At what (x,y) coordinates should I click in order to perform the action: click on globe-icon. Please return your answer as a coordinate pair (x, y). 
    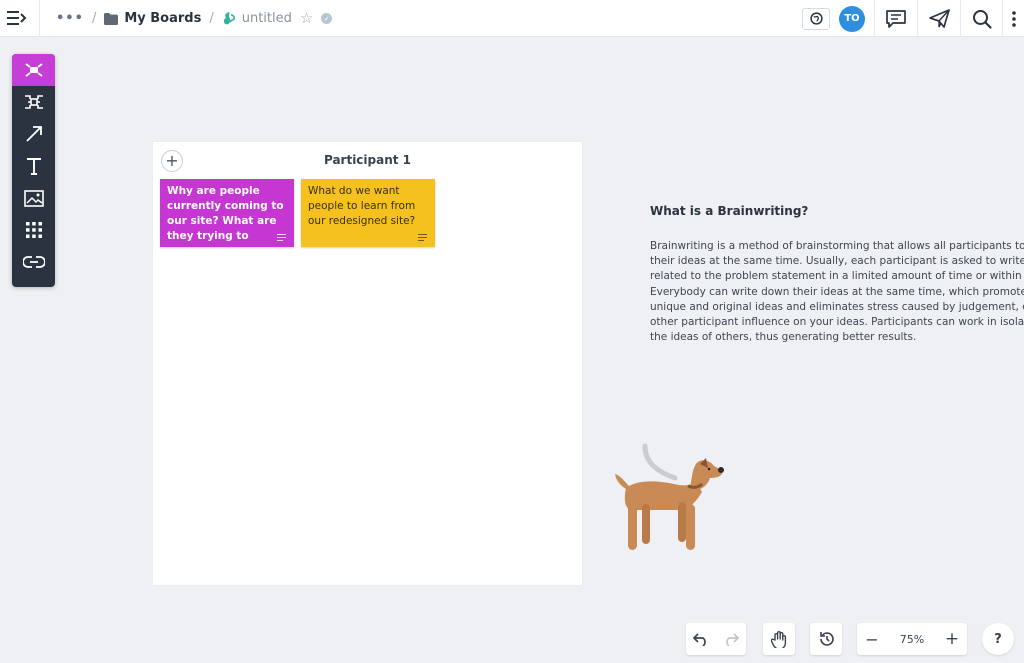
    Looking at the image, I should click on (816, 18).